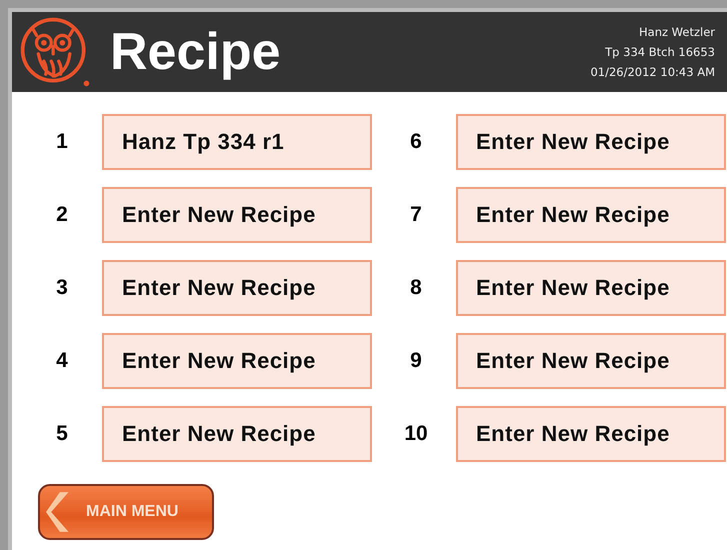 The image size is (727, 550). Describe the element at coordinates (62, 288) in the screenshot. I see `recipe-number: 3` at that location.